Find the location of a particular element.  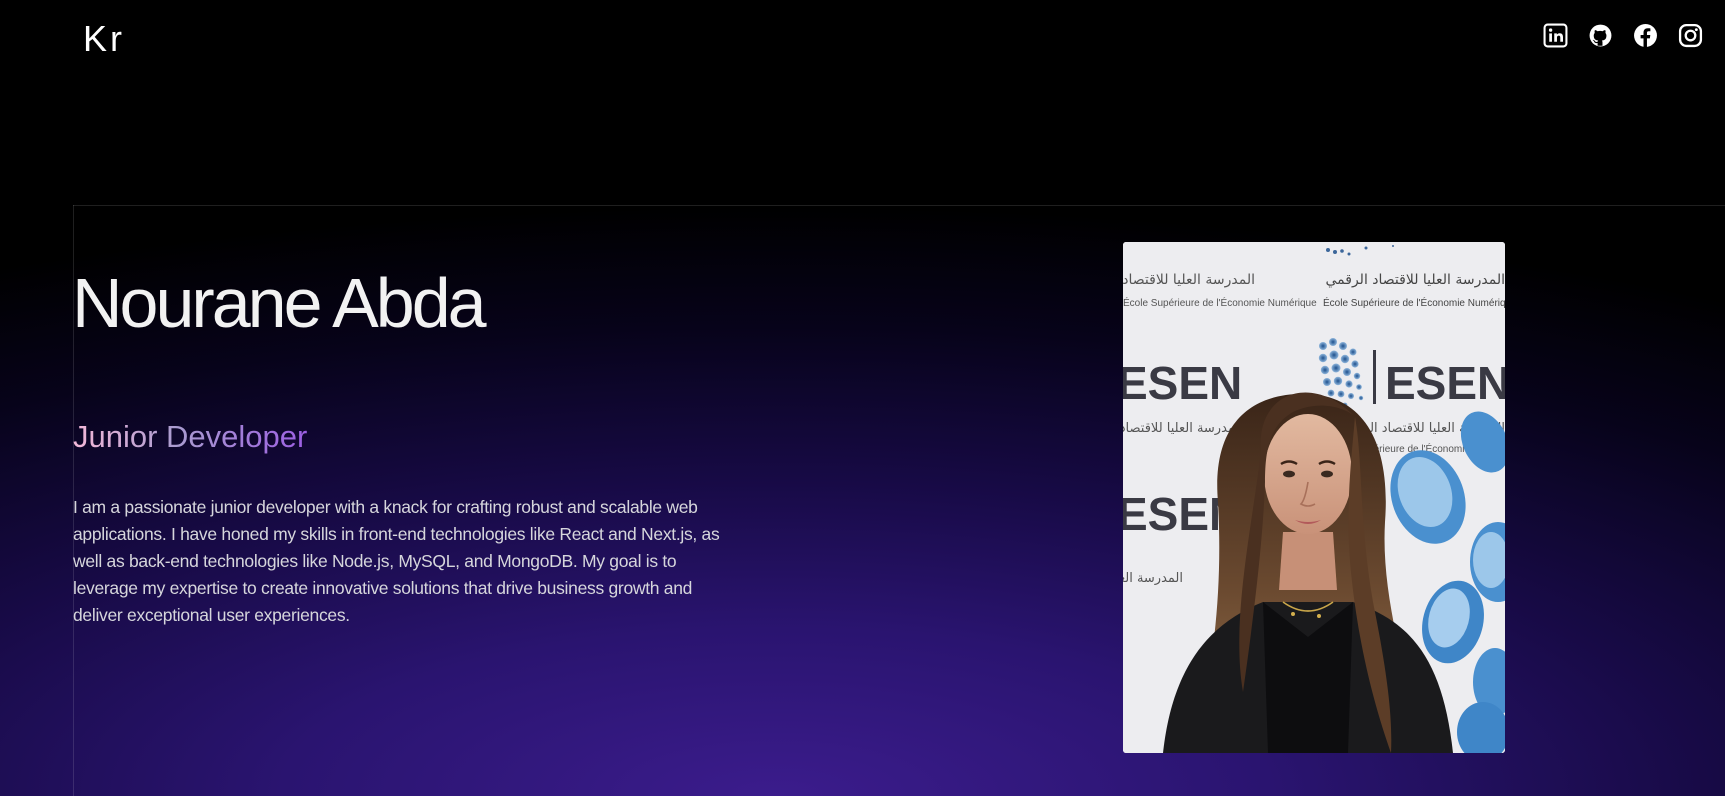

backdrop-arabic-1: المدرسة العليا للاقتصاد الرقمي is located at coordinates (1189, 280).